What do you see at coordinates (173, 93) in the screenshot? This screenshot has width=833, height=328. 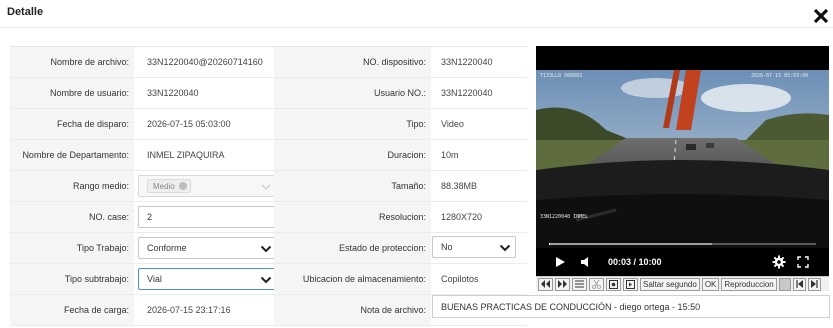 I see `value-user-name: 33N1220040` at bounding box center [173, 93].